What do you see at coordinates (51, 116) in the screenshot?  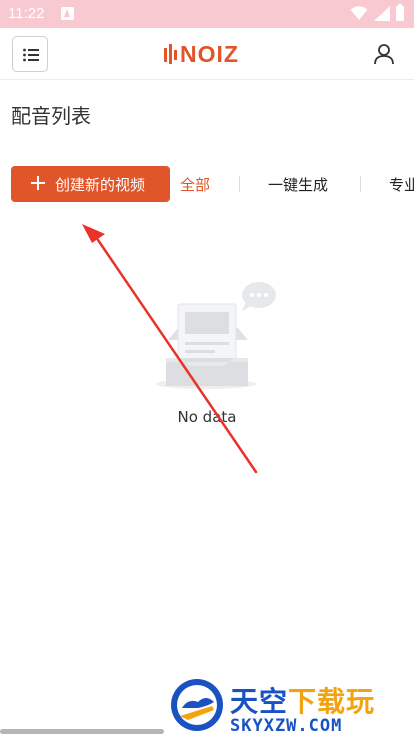 I see `page-title: 配音列表` at bounding box center [51, 116].